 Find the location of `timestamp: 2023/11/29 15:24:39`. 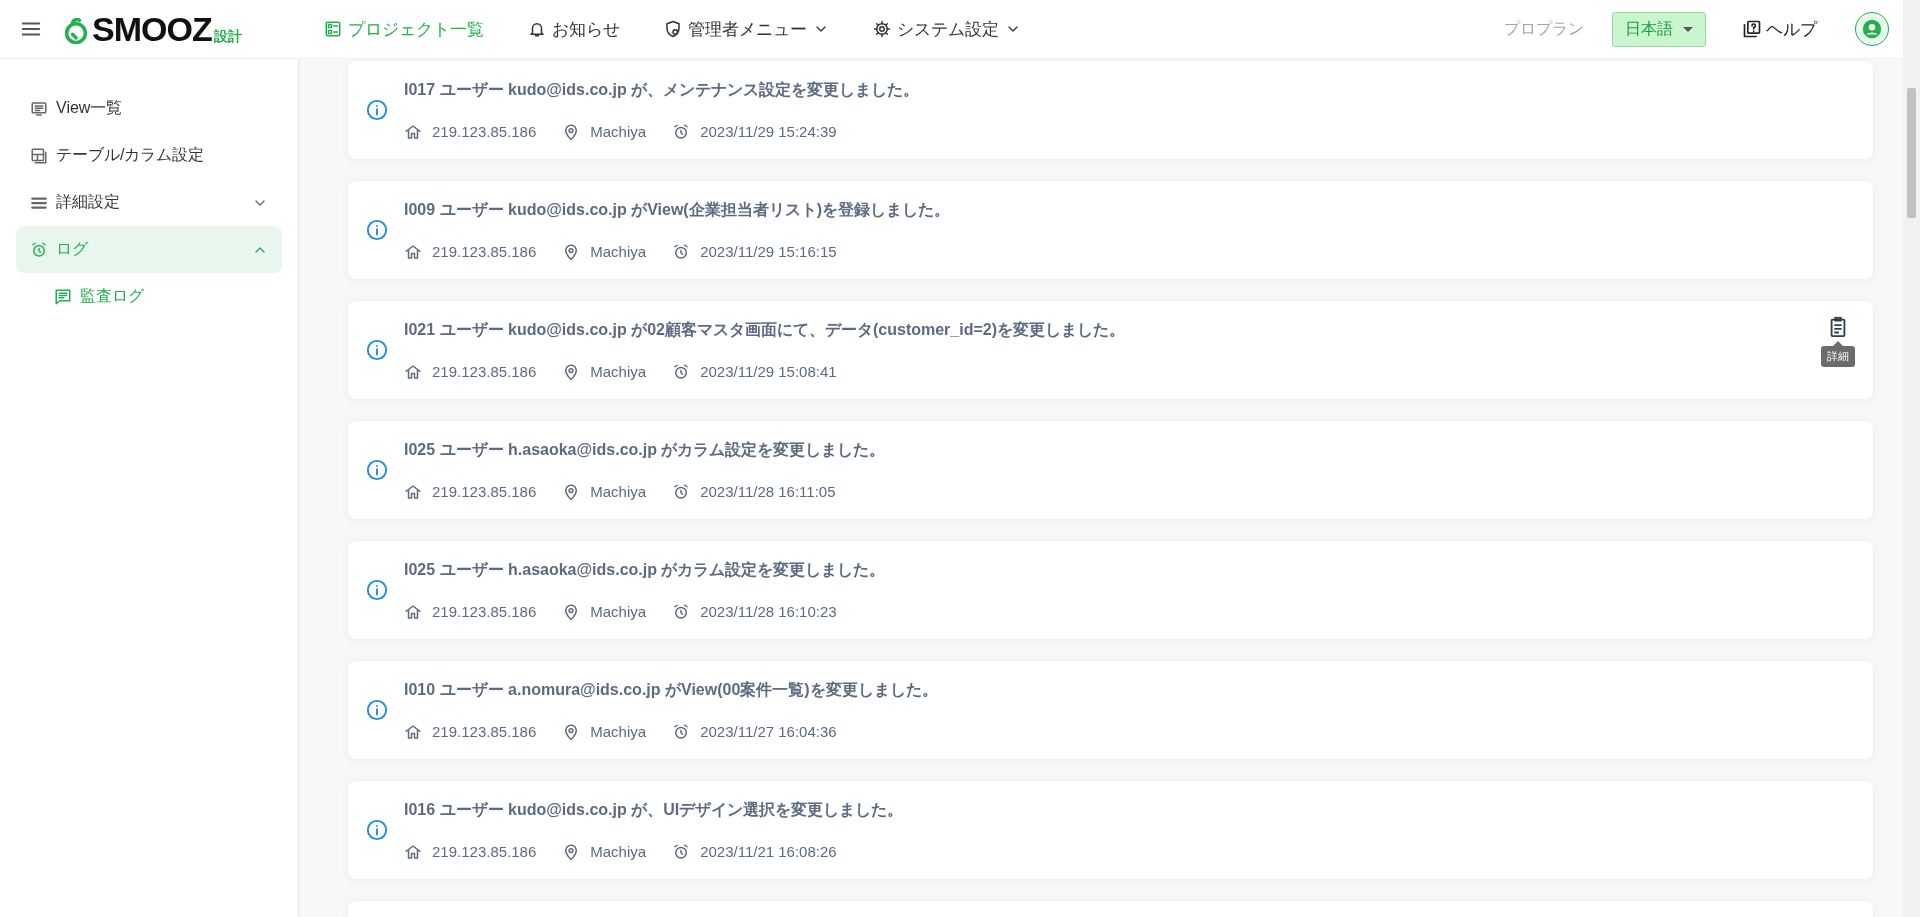

timestamp: 2023/11/29 15:24:39 is located at coordinates (768, 131).